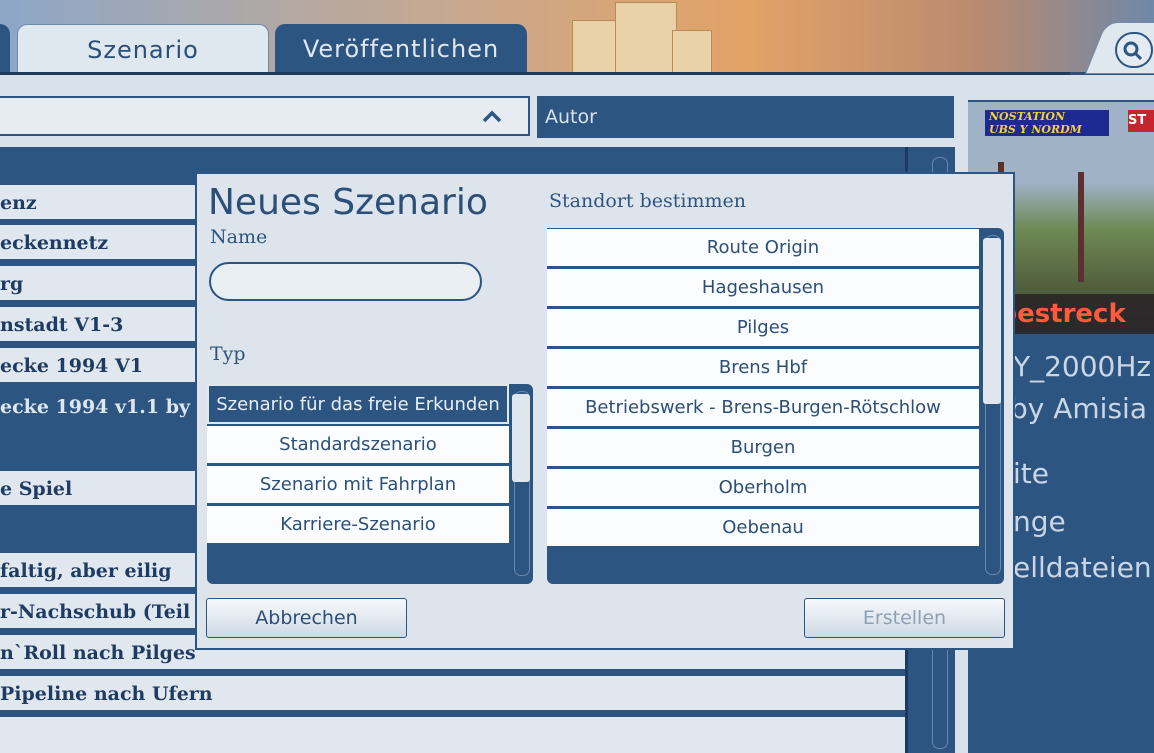  What do you see at coordinates (492, 116) in the screenshot?
I see `chevron-up-icon` at bounding box center [492, 116].